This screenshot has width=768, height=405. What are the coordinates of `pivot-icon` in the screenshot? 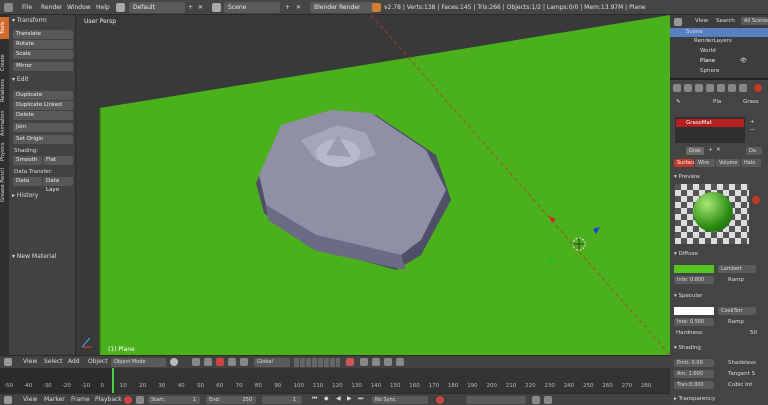 It's located at (196, 362).